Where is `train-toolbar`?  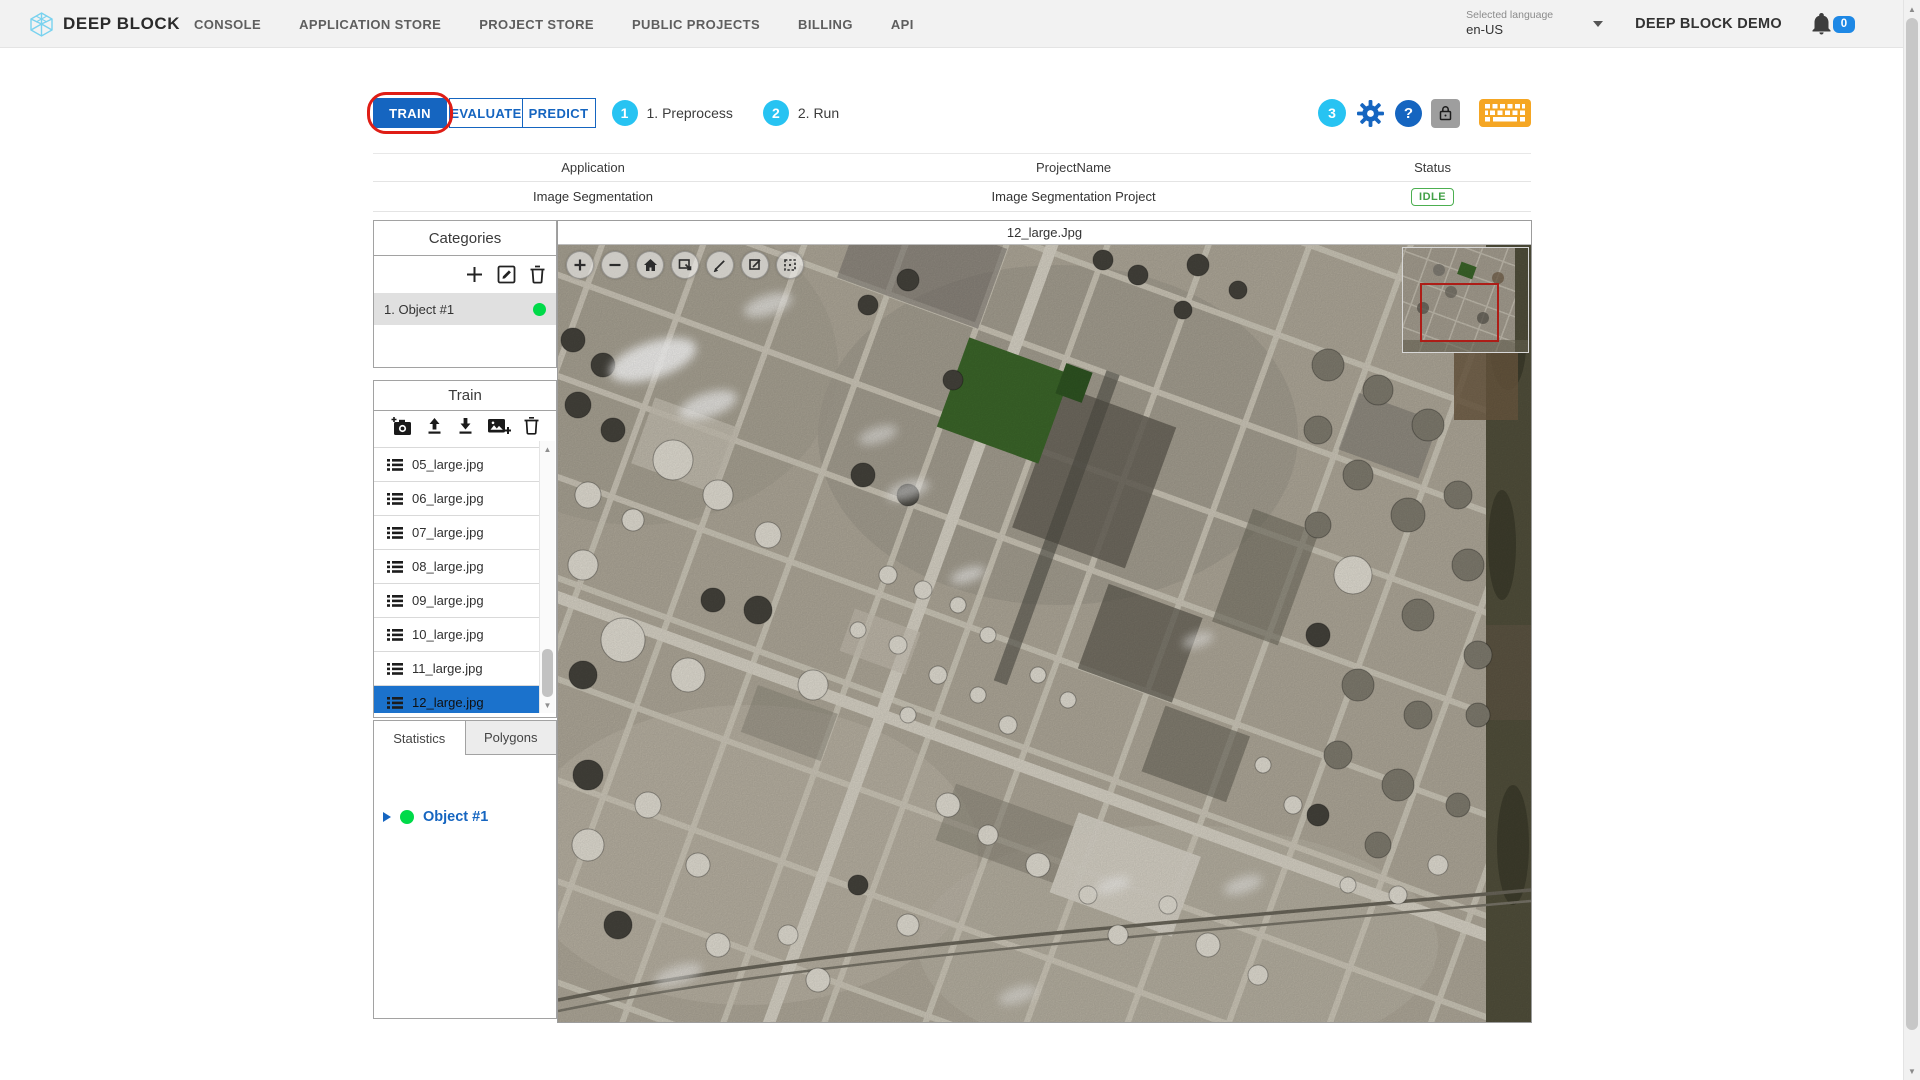
train-toolbar is located at coordinates (465, 426).